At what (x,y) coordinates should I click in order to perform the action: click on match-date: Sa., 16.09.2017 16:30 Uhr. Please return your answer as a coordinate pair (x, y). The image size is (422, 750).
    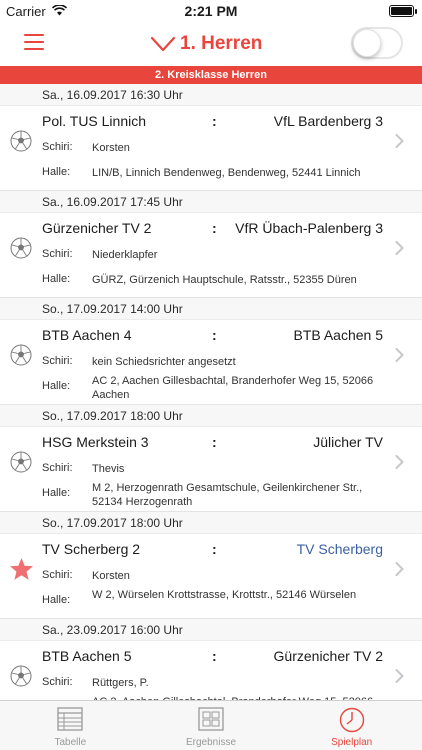
    Looking at the image, I should click on (211, 95).